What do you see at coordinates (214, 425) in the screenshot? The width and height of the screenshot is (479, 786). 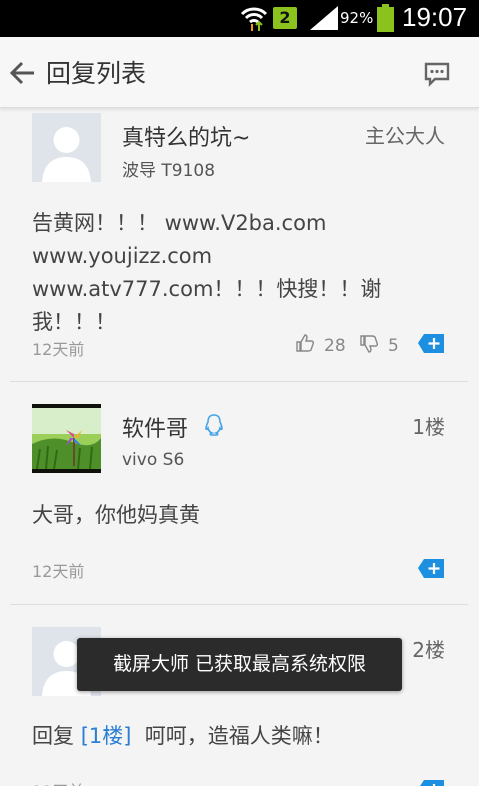 I see `qq-icon` at bounding box center [214, 425].